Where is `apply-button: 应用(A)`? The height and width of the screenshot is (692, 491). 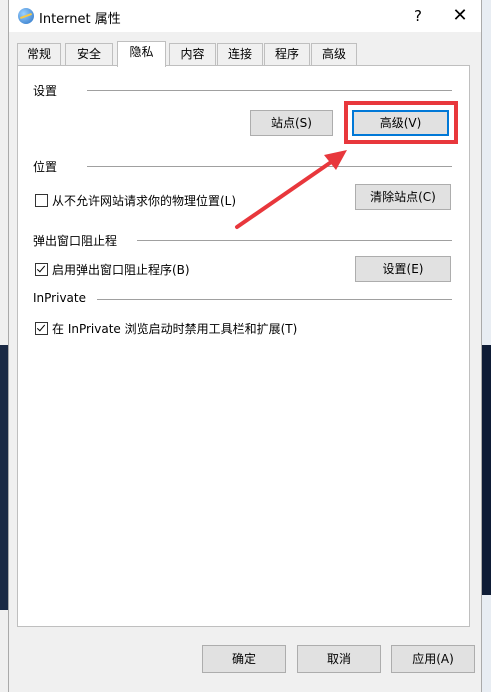
apply-button: 应用(A) is located at coordinates (433, 659).